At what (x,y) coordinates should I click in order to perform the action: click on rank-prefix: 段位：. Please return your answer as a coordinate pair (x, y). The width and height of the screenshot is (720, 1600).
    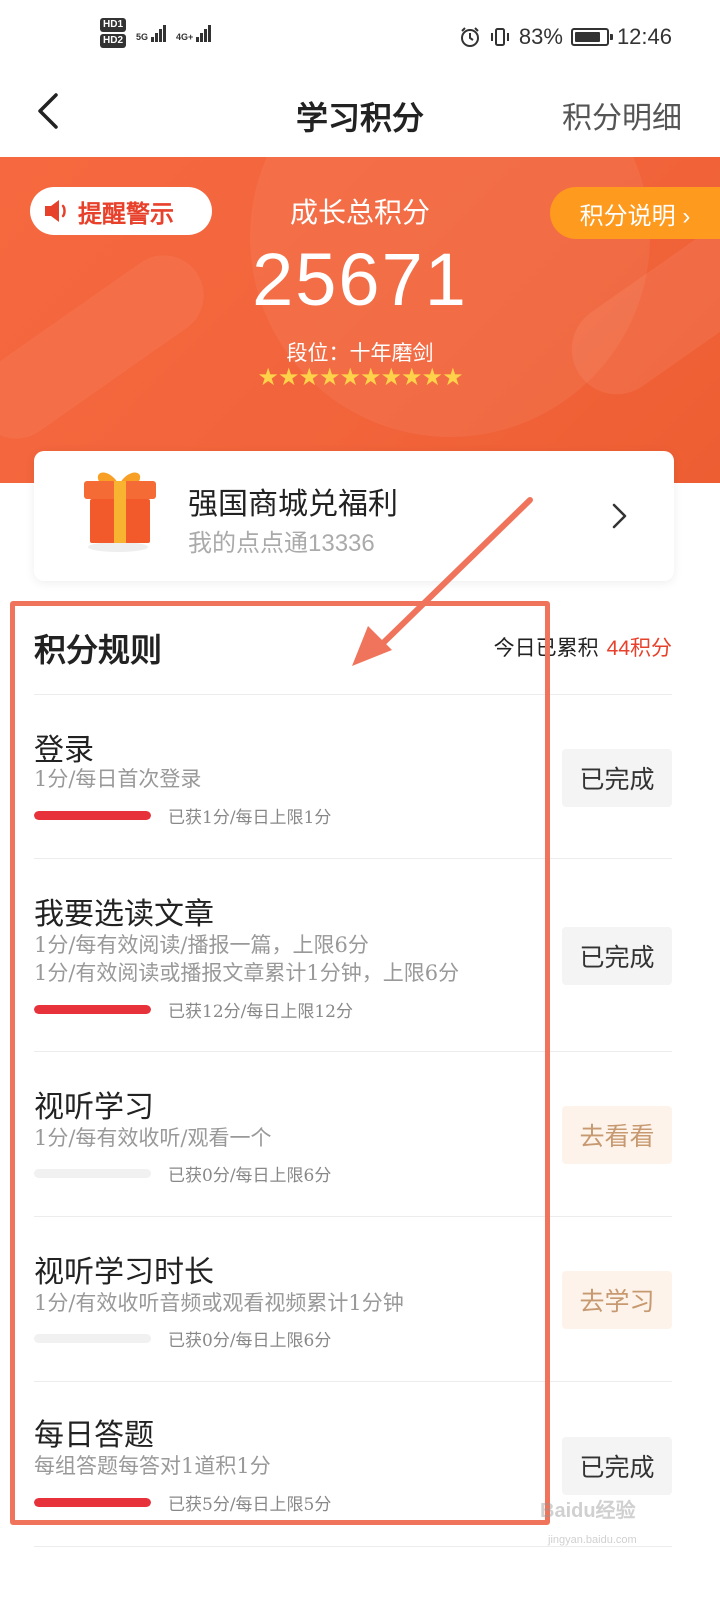
    Looking at the image, I should click on (318, 353).